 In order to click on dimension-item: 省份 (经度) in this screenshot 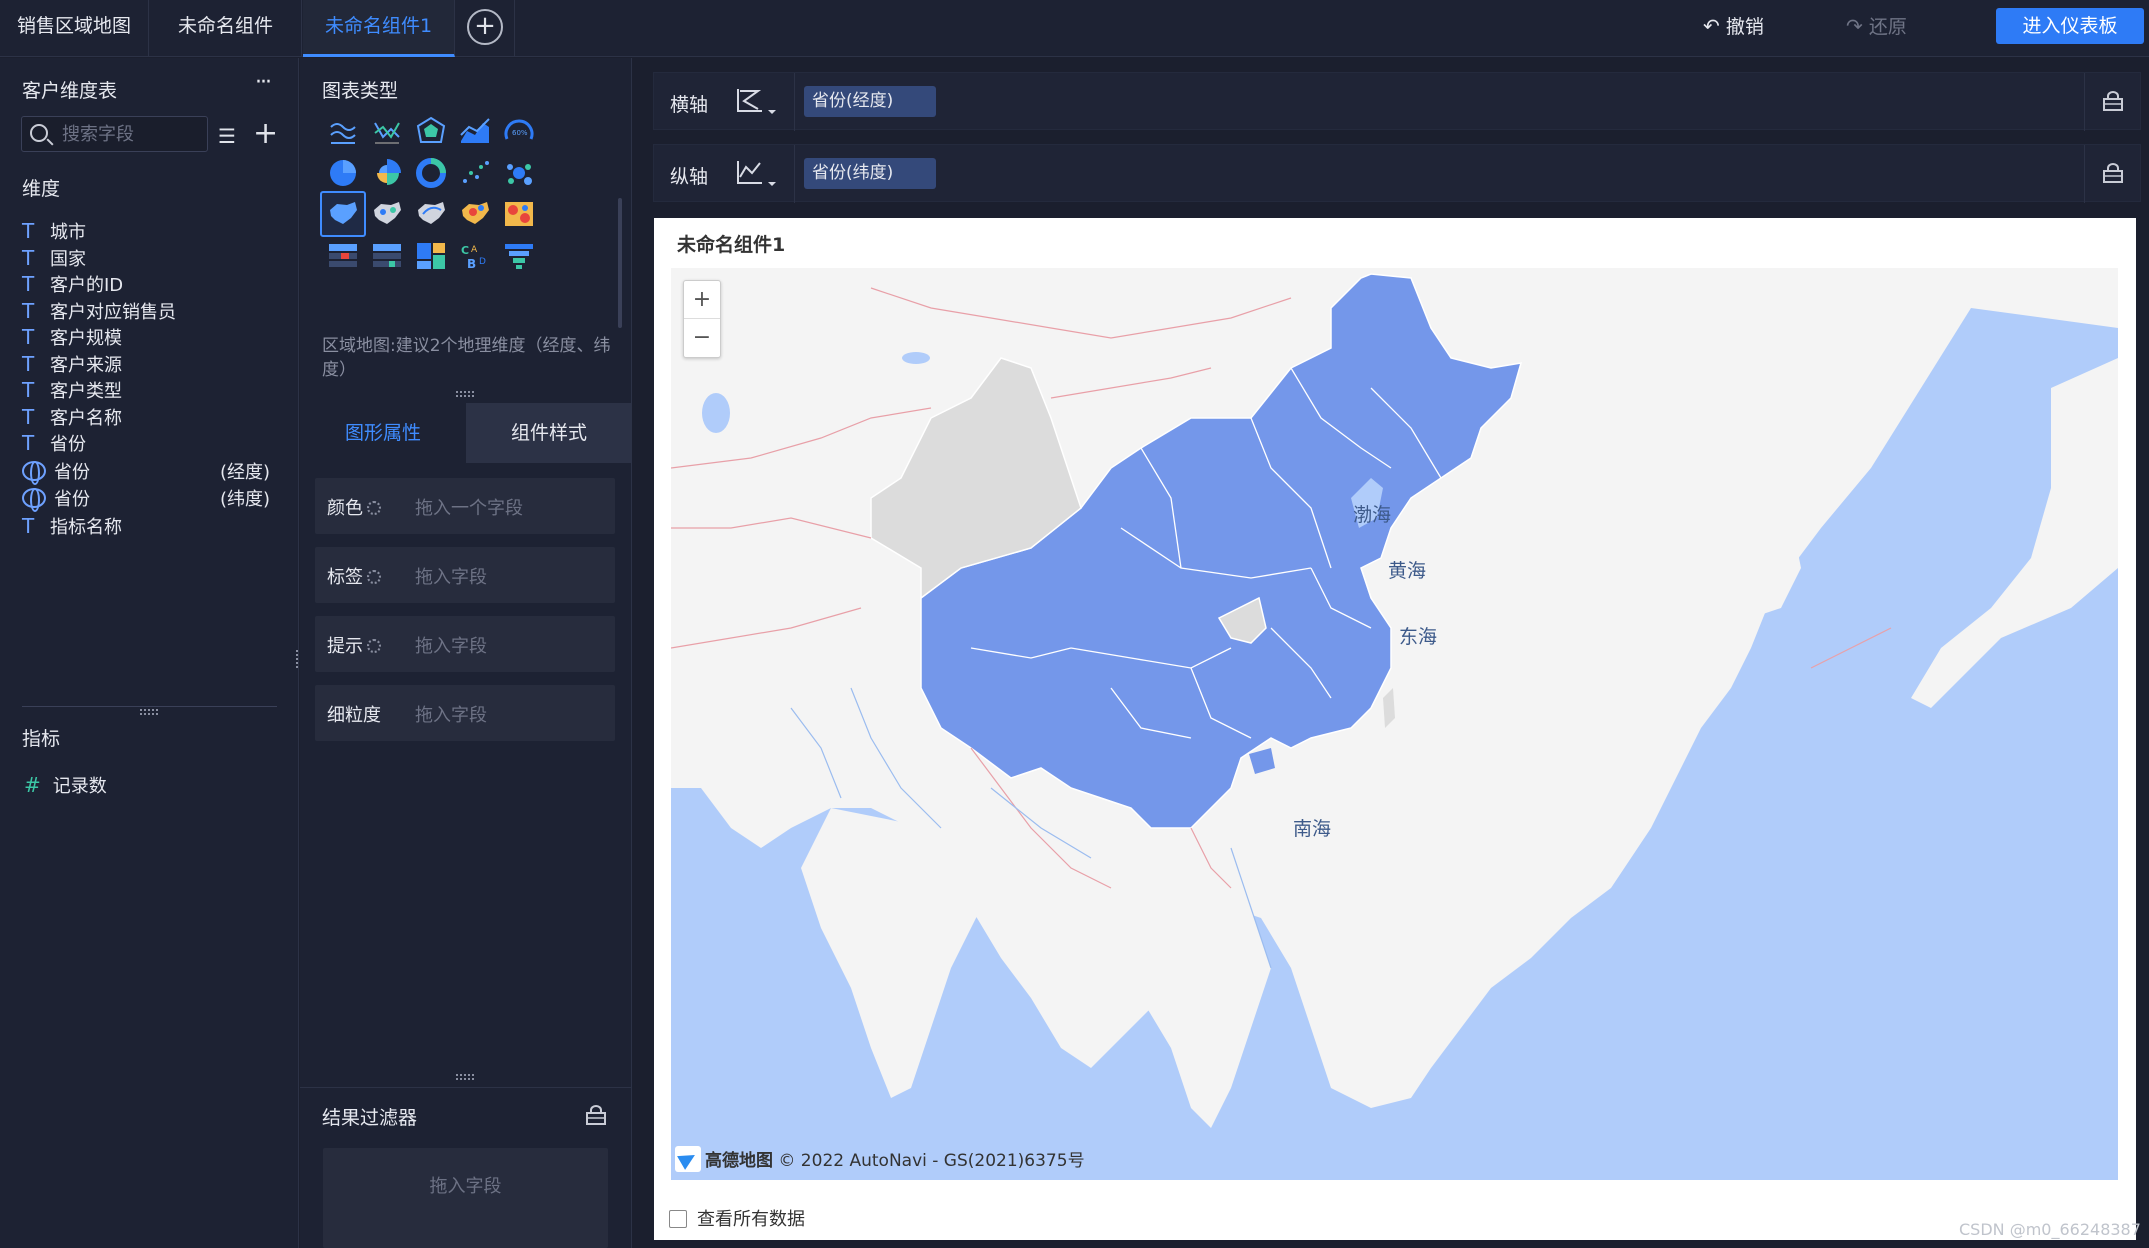, I will do `click(152, 472)`.